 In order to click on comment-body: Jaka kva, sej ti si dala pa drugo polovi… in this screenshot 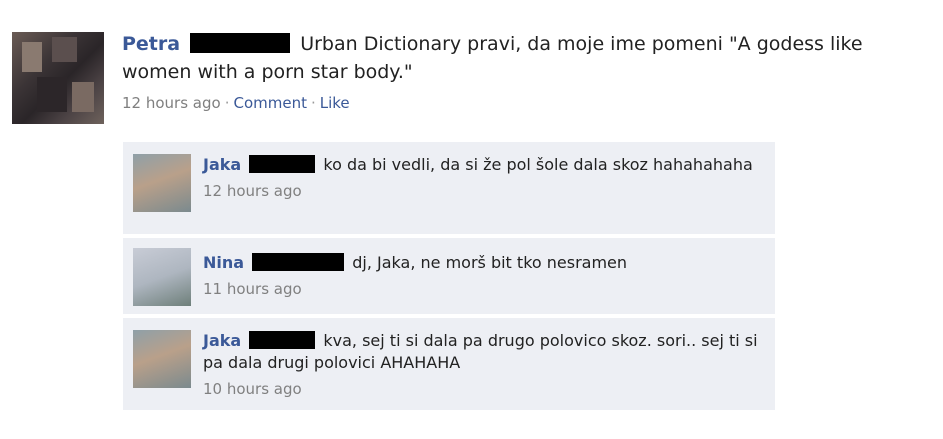, I will do `click(483, 365)`.